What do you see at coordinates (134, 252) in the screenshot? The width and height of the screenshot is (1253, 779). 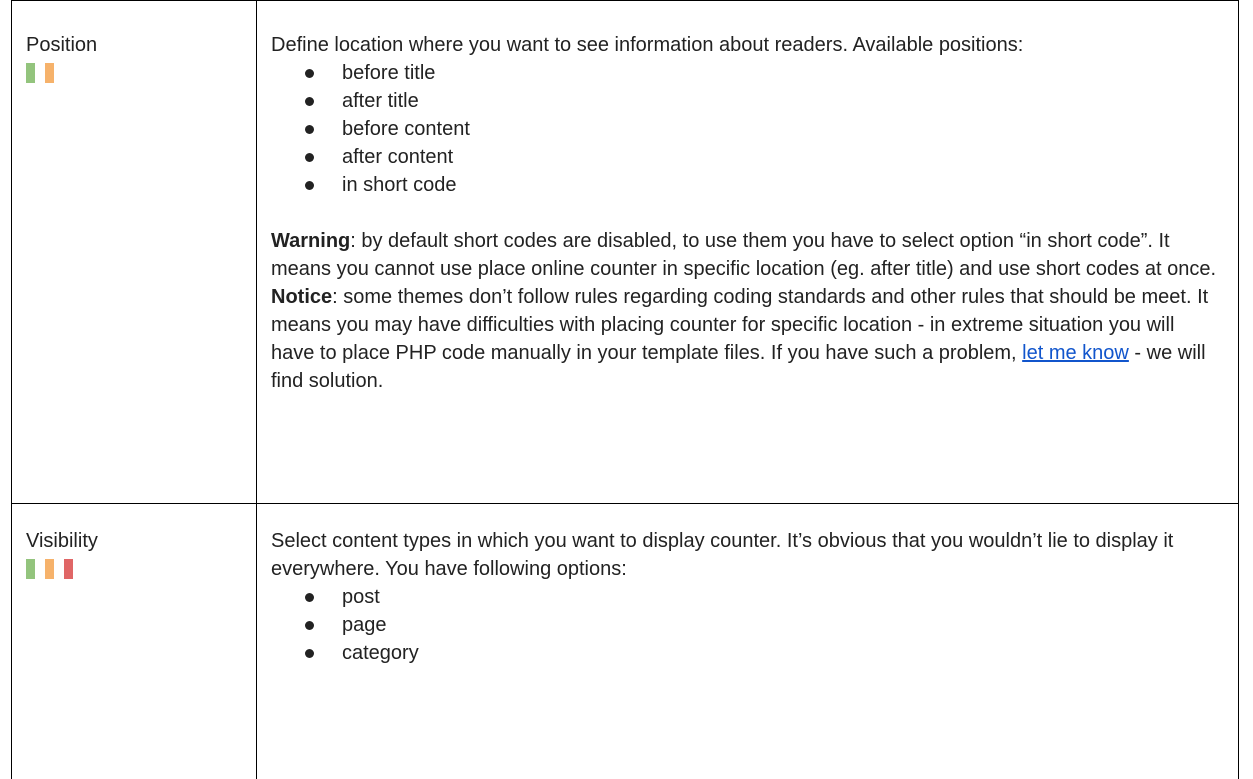 I see `label-cell: Position` at bounding box center [134, 252].